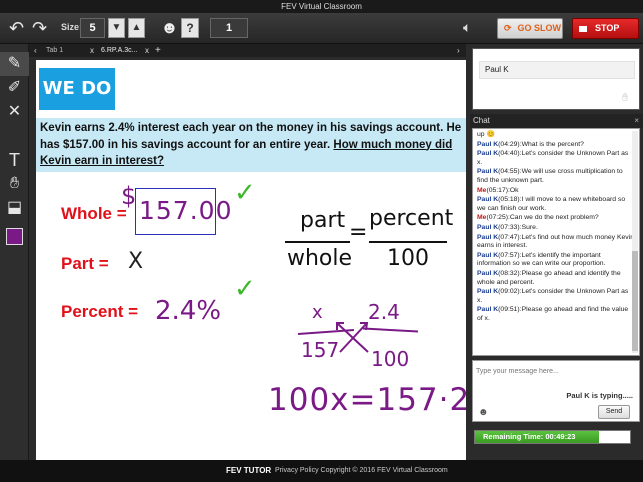  Describe the element at coordinates (14, 88) in the screenshot. I see `highlighter-icon: ✐` at that location.